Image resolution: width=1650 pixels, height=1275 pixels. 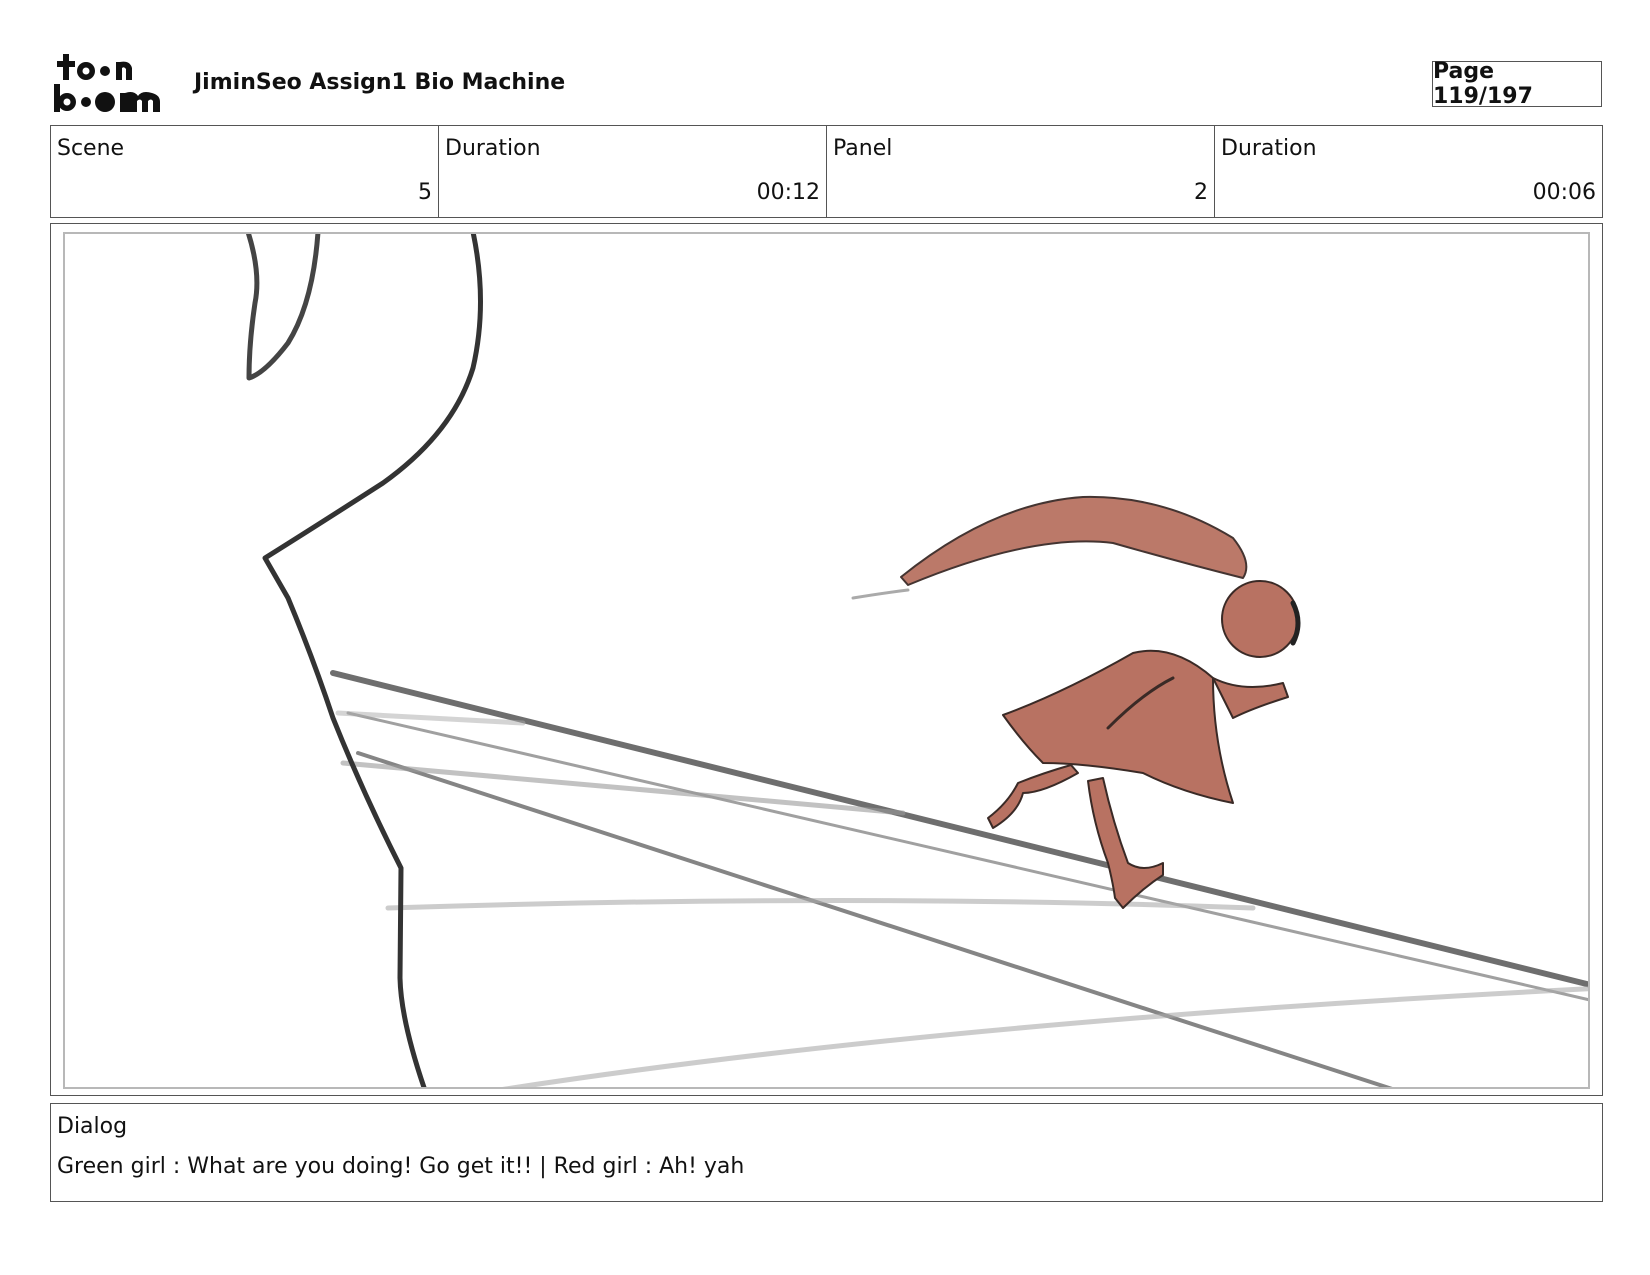 What do you see at coordinates (380, 82) in the screenshot?
I see `project-title: JiminSeo Assign1 Bio Machine` at bounding box center [380, 82].